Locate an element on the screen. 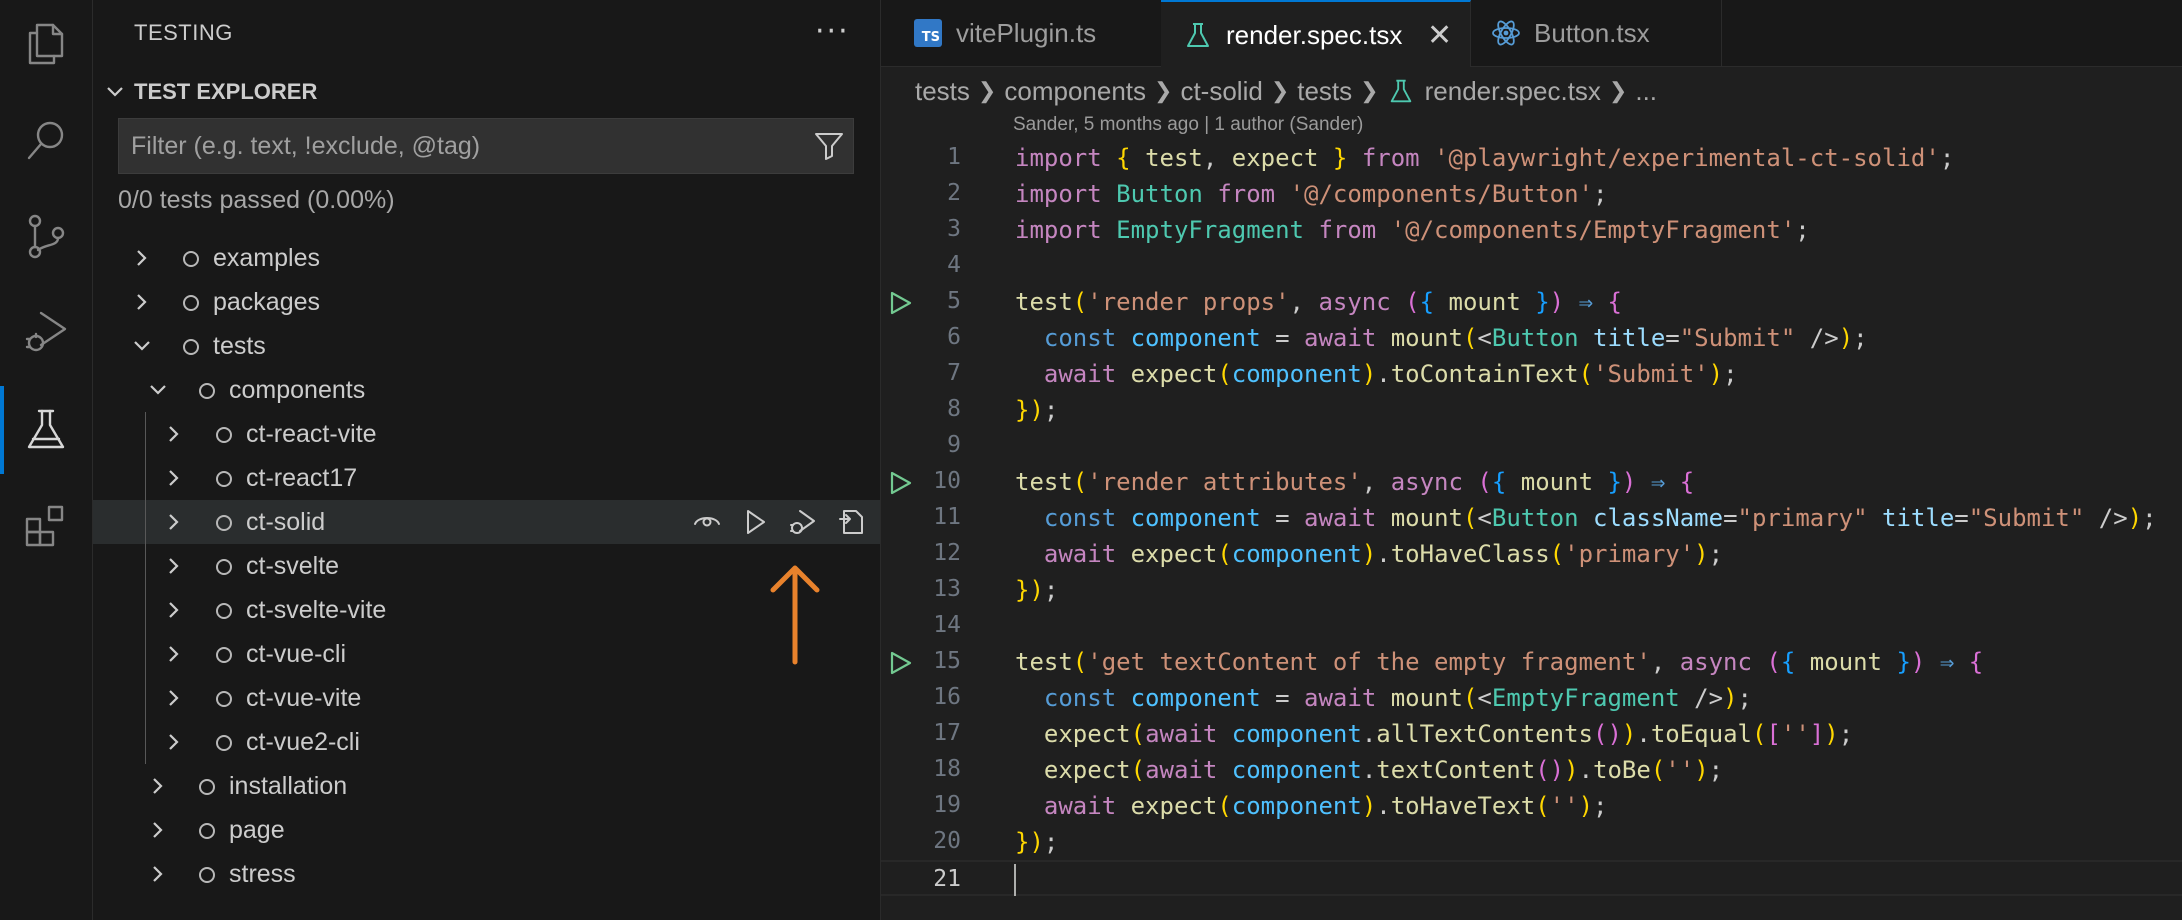  code-line: 13}); is located at coordinates (1531, 590).